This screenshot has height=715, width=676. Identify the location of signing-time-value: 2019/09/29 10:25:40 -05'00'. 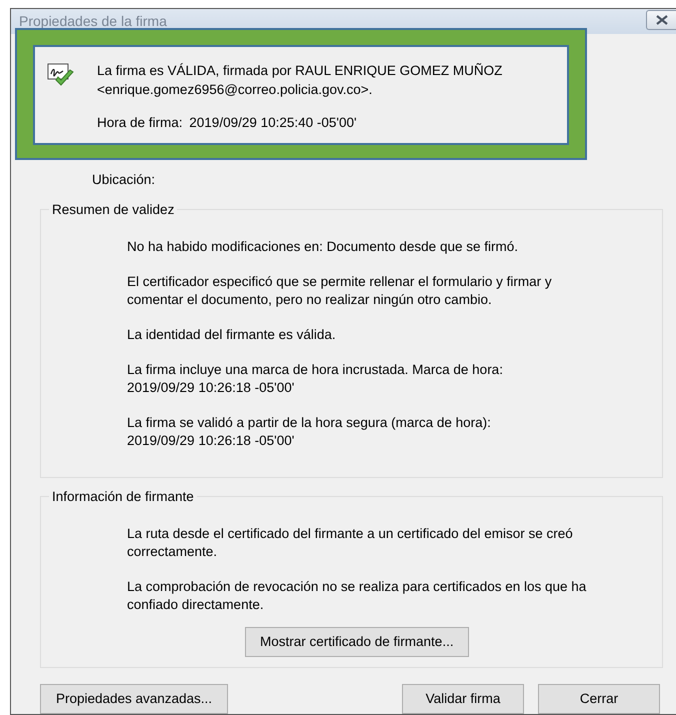
(273, 123).